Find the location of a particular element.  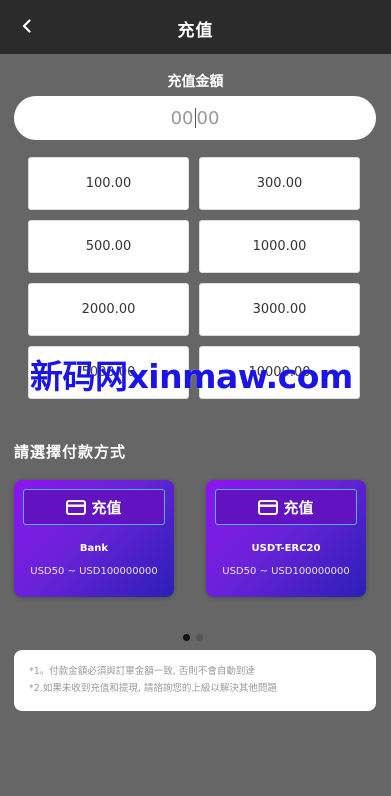

amount-input: 00 00 is located at coordinates (195, 118).